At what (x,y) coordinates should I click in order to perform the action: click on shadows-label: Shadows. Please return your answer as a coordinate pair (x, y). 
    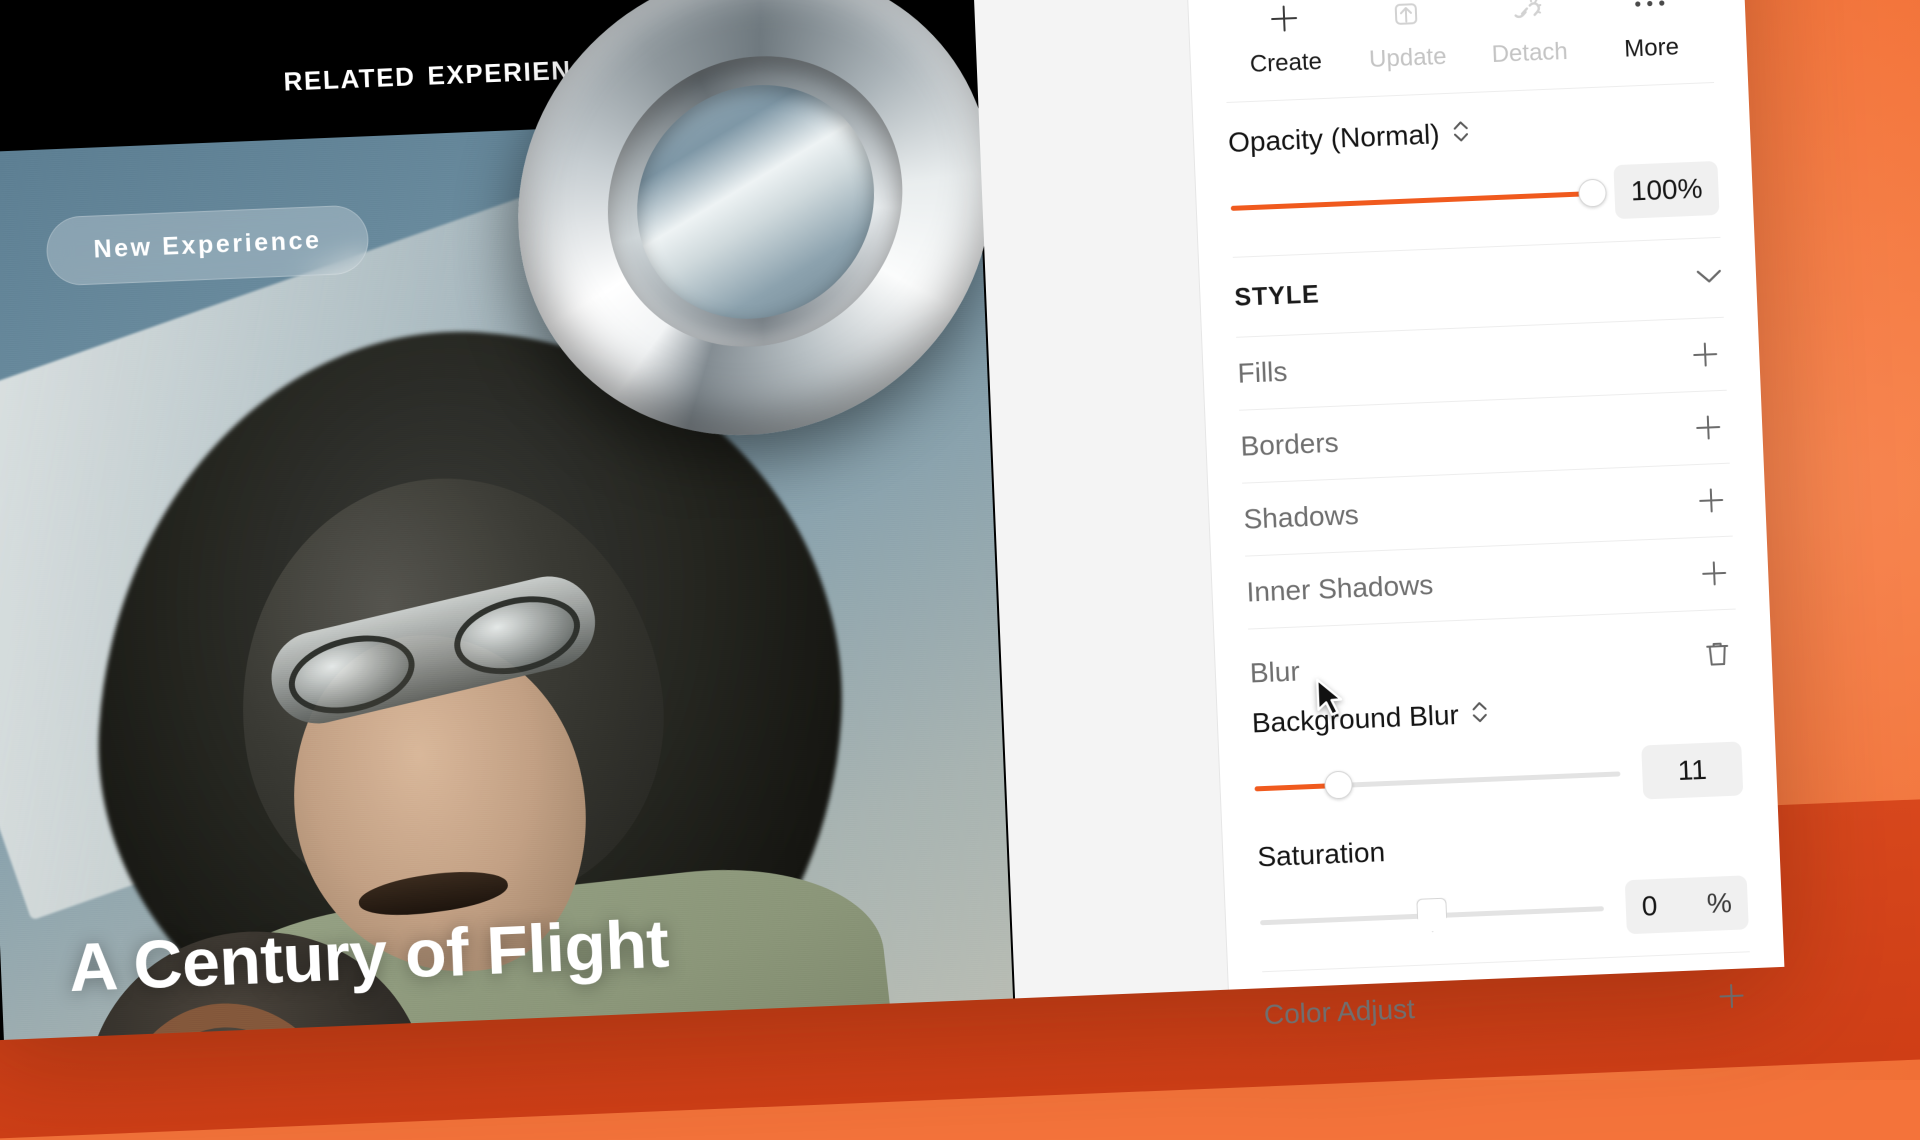
    Looking at the image, I should click on (1301, 517).